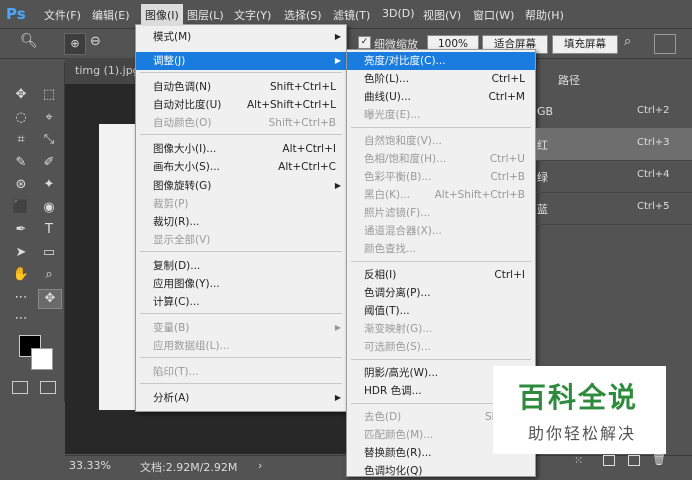  Describe the element at coordinates (171, 398) in the screenshot. I see `menu-item-label: 分析(A)` at that location.